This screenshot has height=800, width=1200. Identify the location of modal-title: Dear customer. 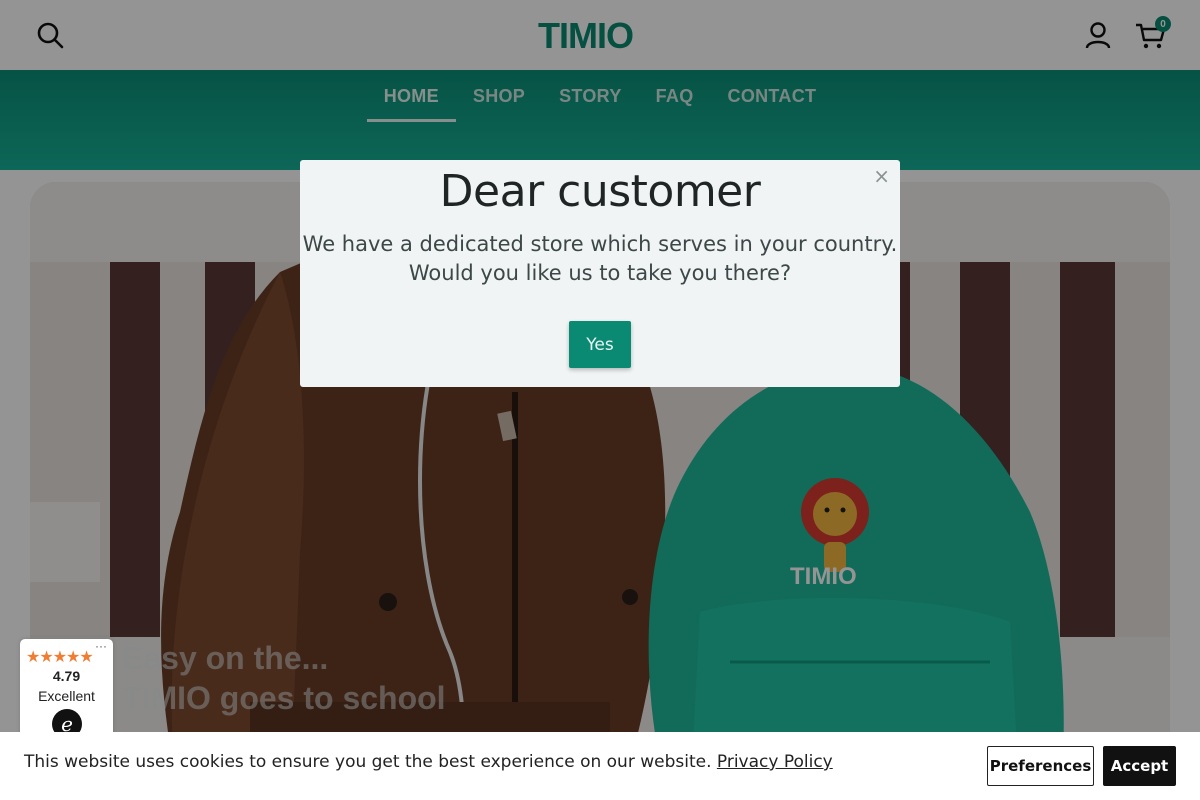
(600, 191).